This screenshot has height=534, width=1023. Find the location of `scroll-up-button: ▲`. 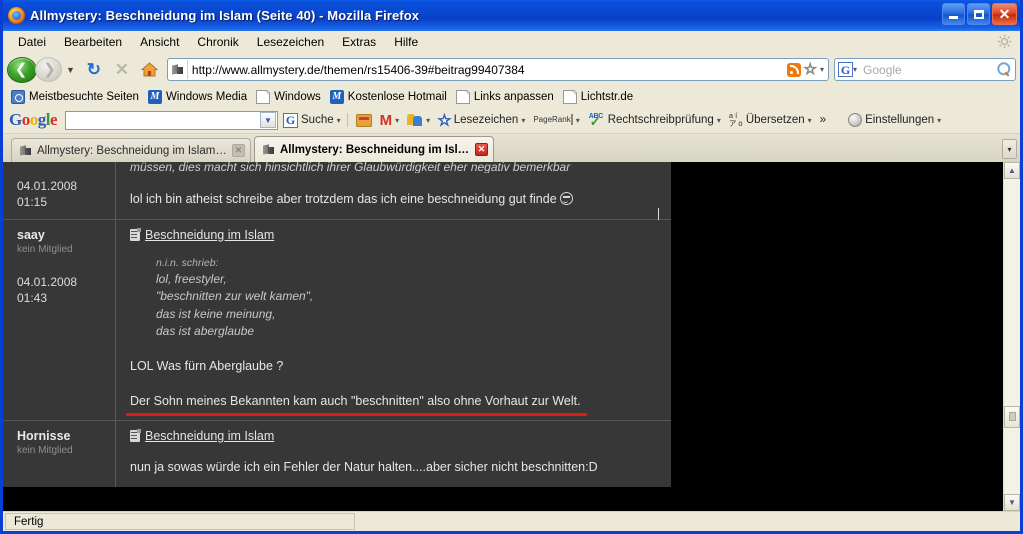

scroll-up-button: ▲ is located at coordinates (1012, 170).